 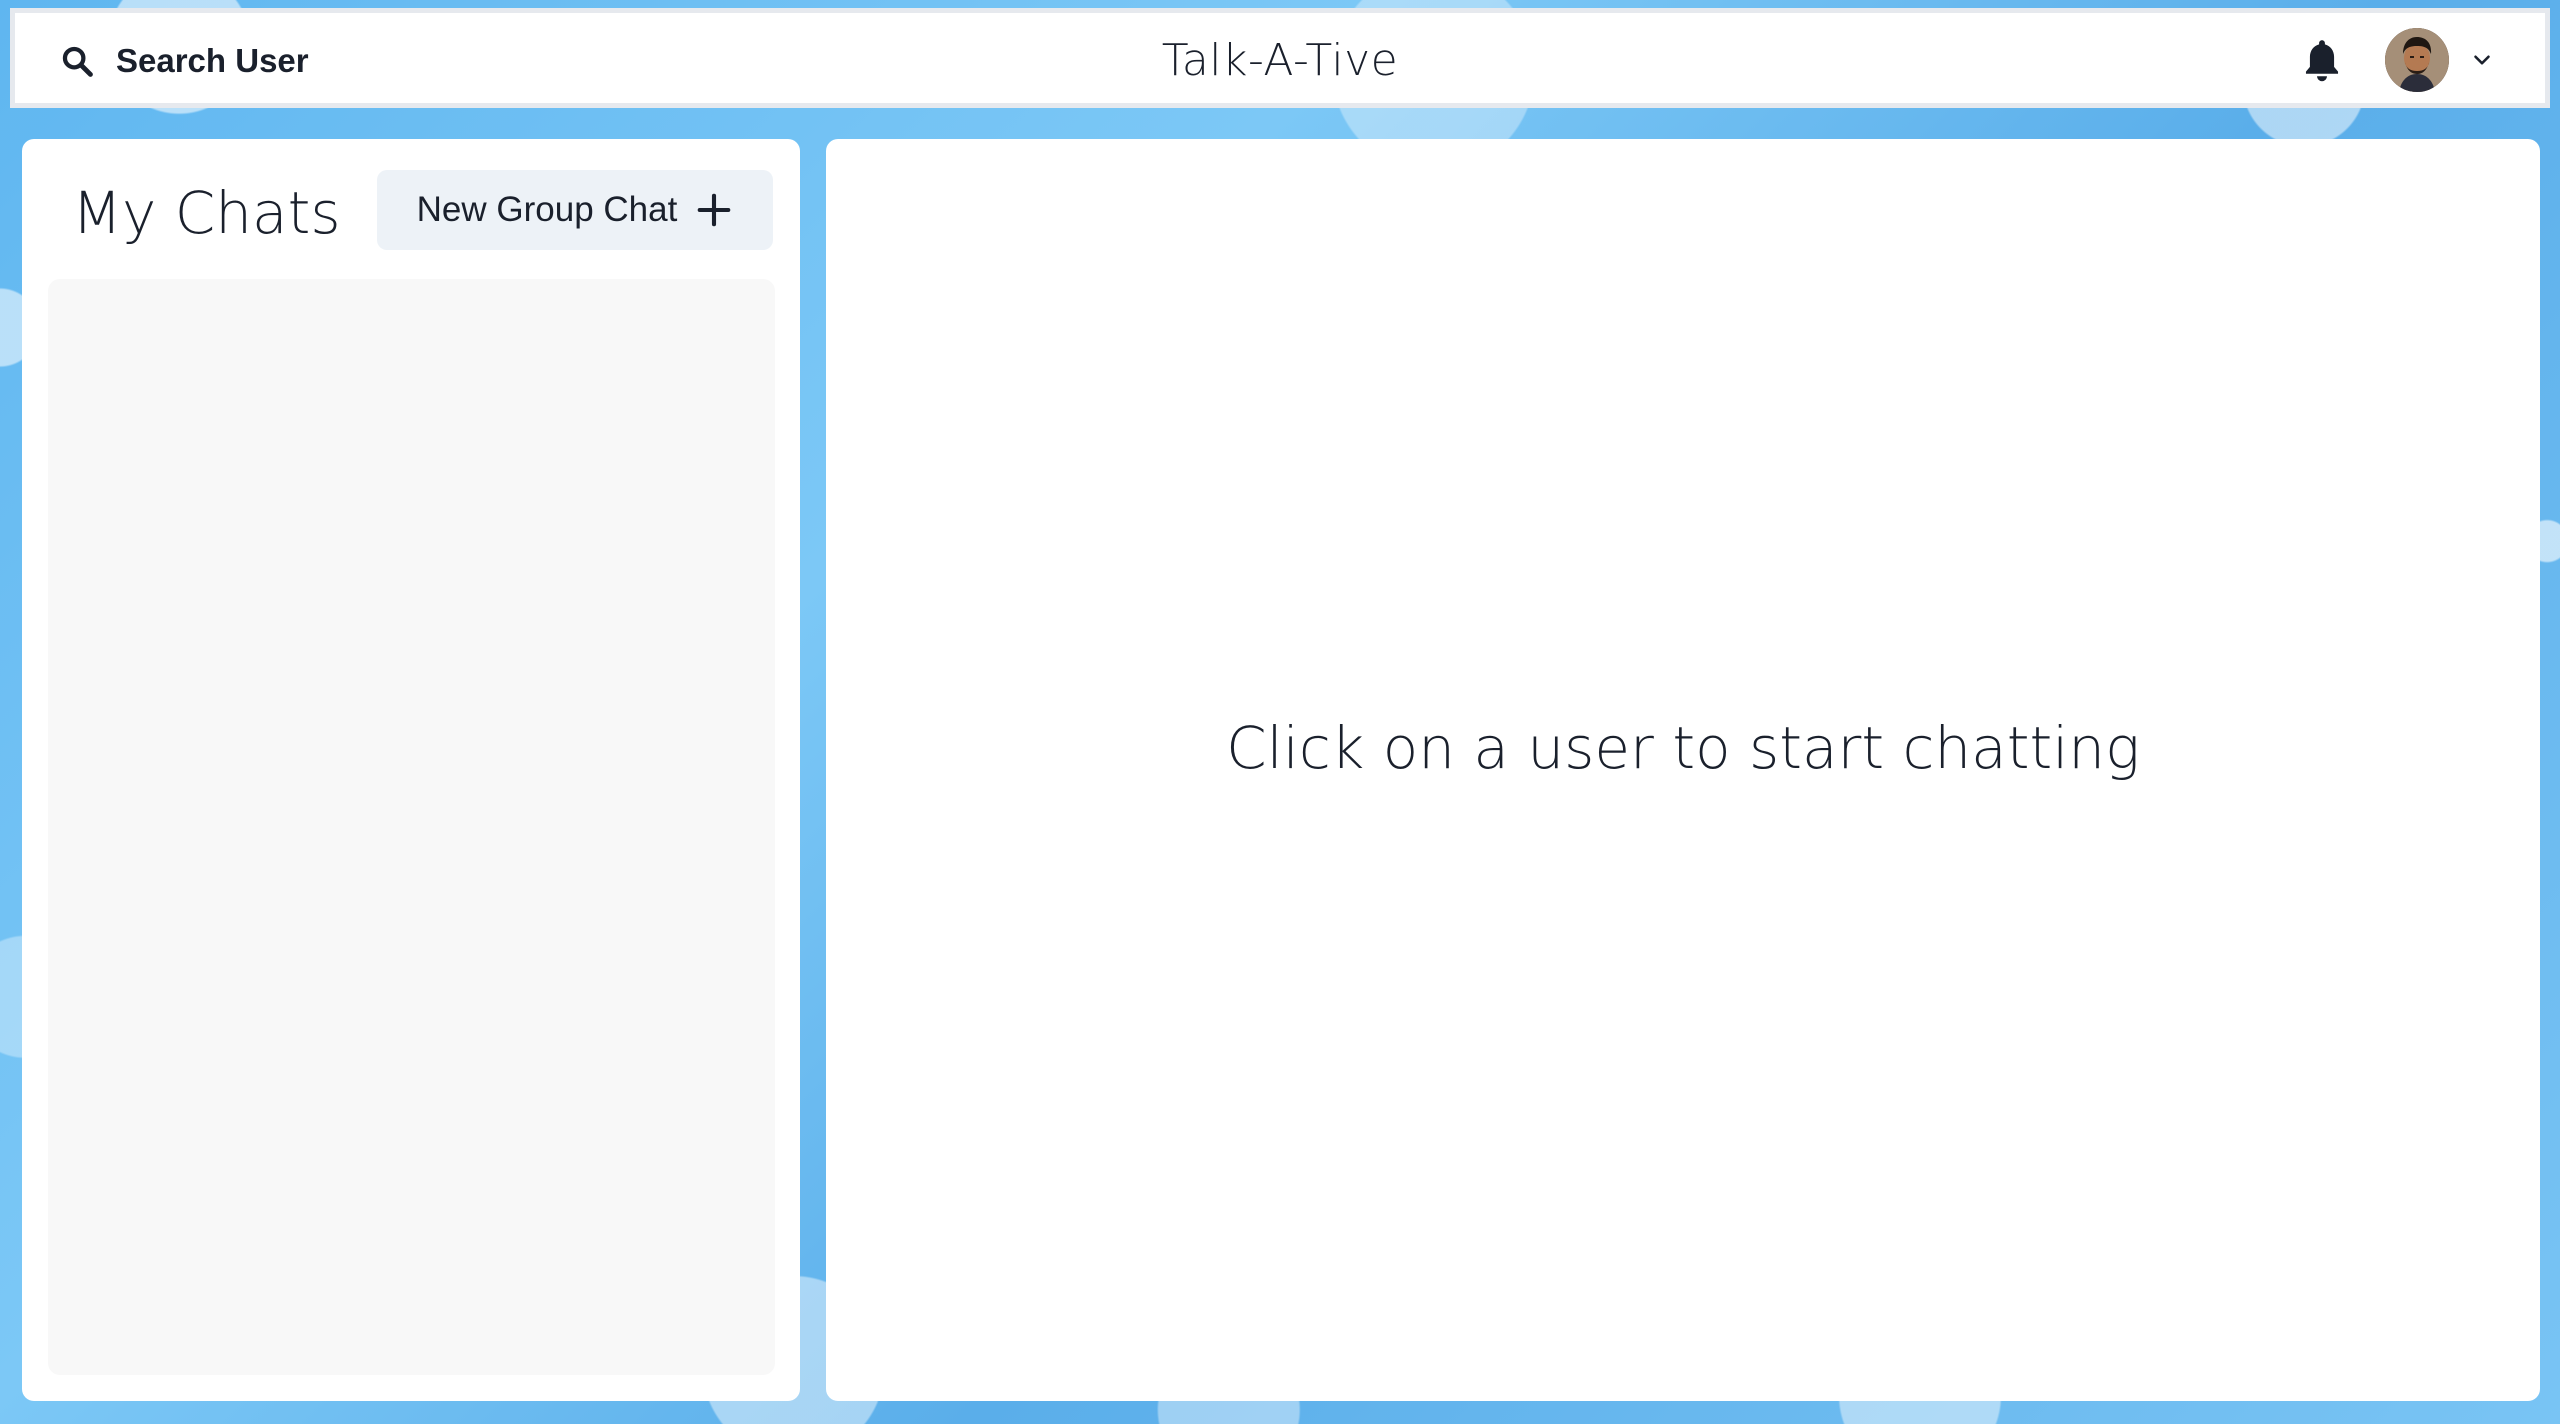 I want to click on my-chats-title: My Chats, so click(x=206, y=213).